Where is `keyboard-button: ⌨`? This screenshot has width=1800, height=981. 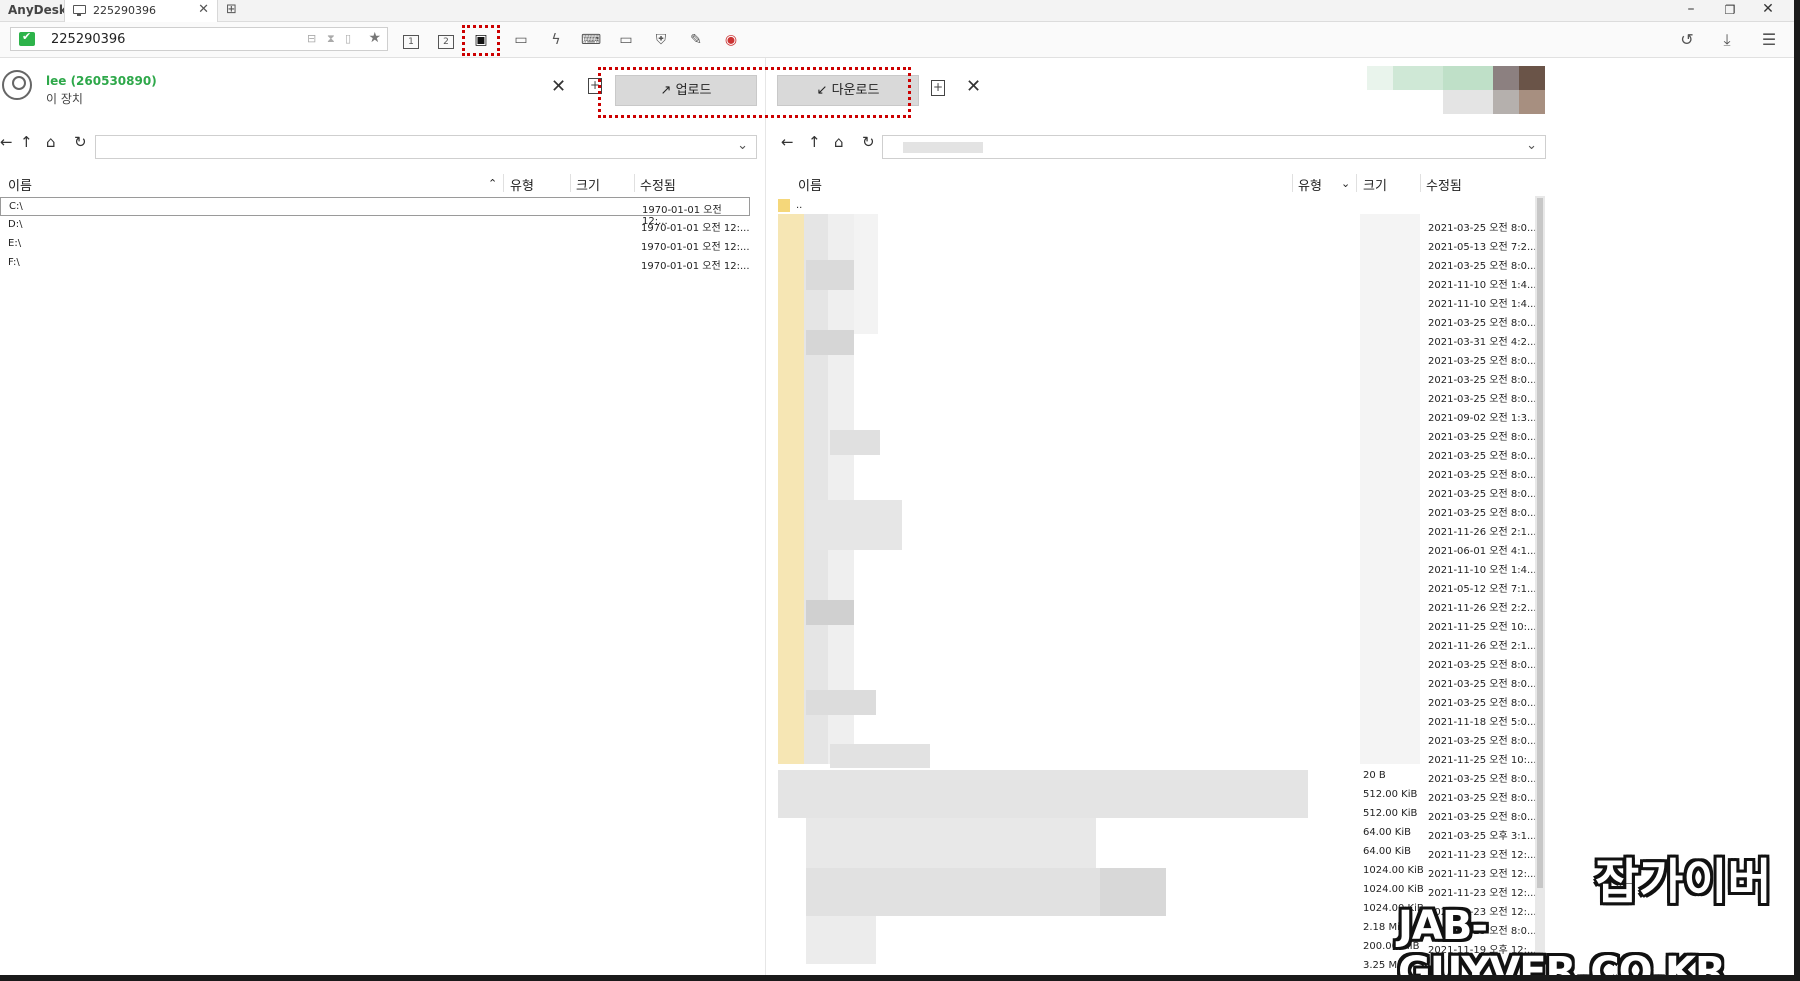 keyboard-button: ⌨ is located at coordinates (591, 40).